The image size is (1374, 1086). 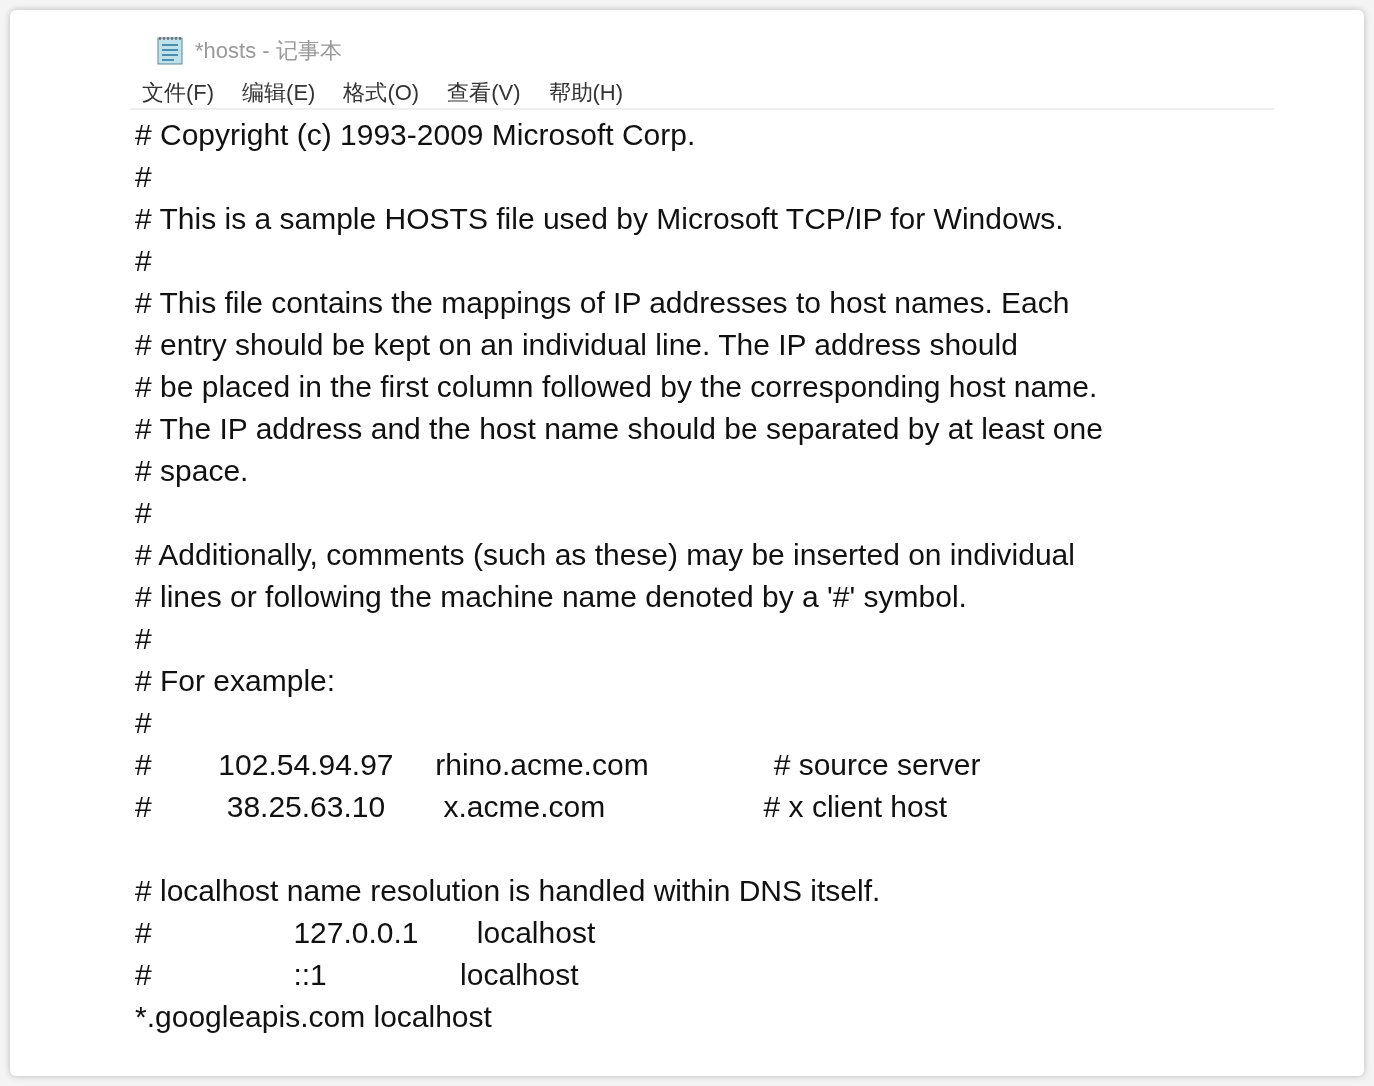 I want to click on text-line: # 102.54.94.97 rhino.acme.com # source server, so click(x=558, y=764).